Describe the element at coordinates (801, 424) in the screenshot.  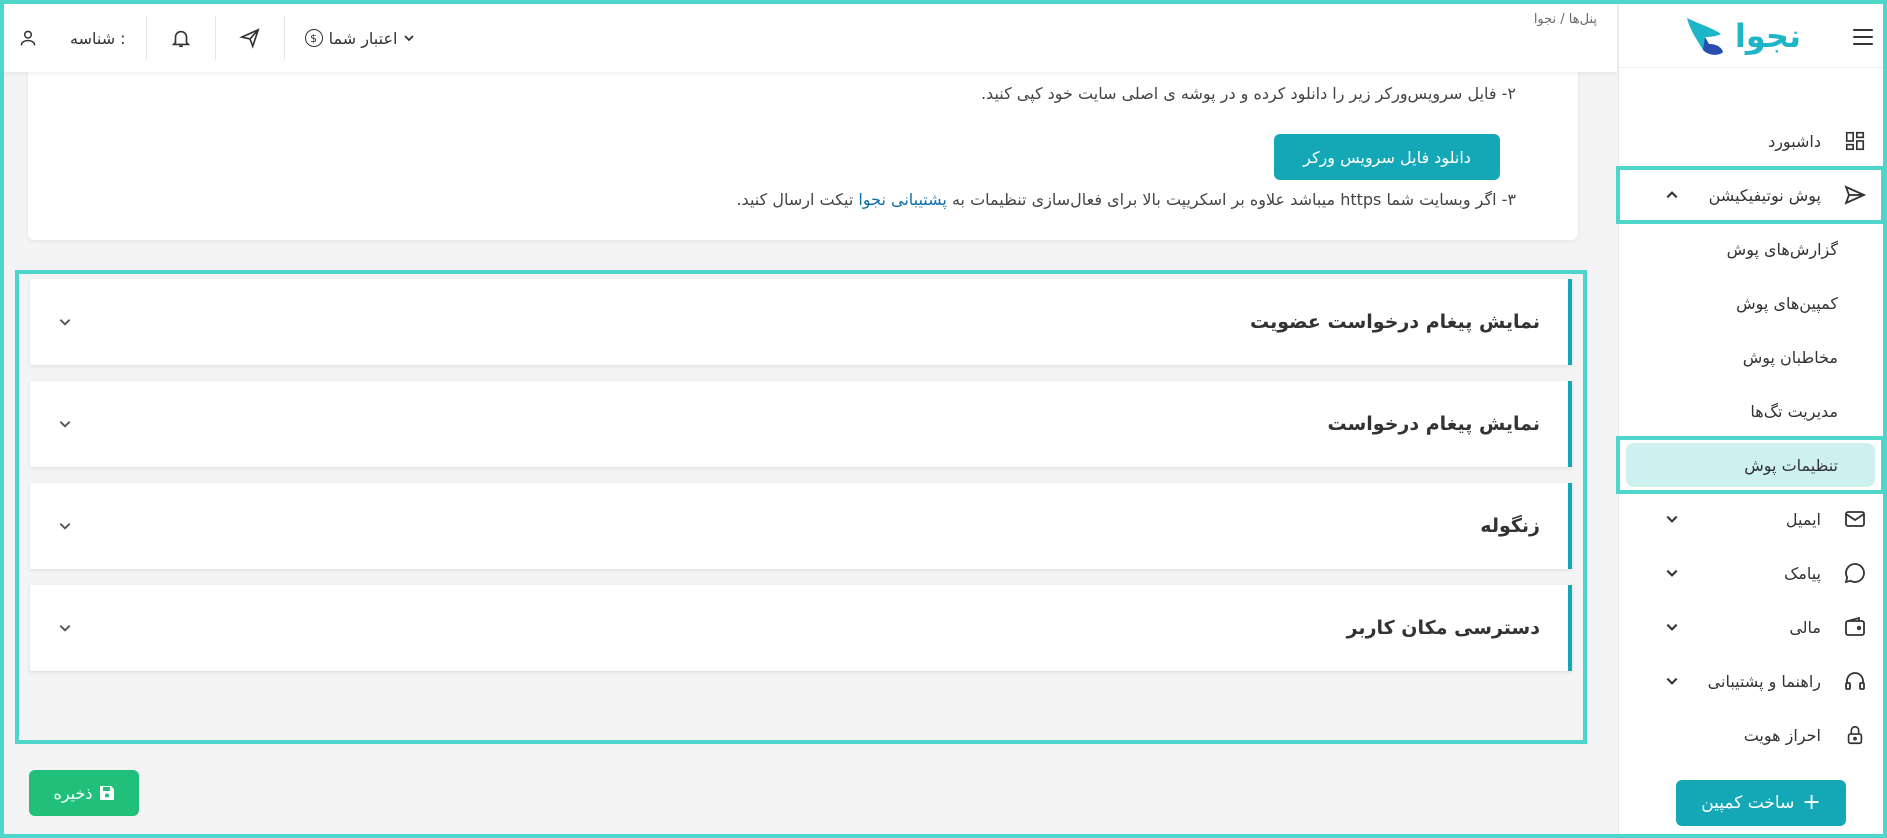
I see `accordion-request-message: نمایش پیغام درخواست` at that location.